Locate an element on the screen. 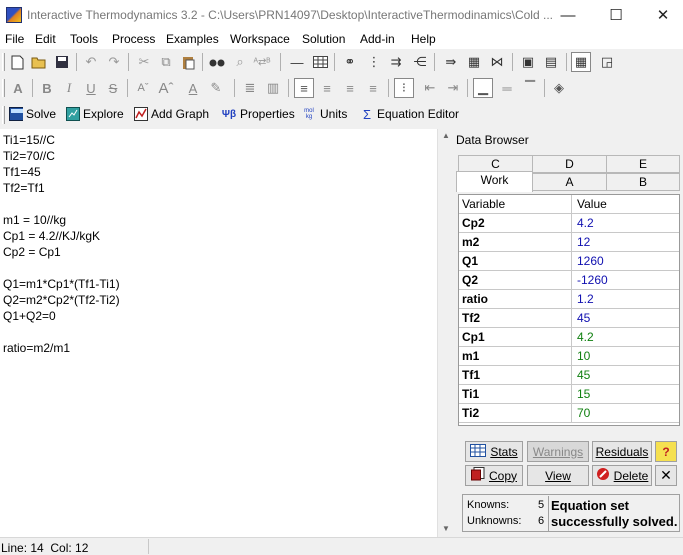 This screenshot has width=683, height=555. copy-icon: ⧉ is located at coordinates (166, 62).